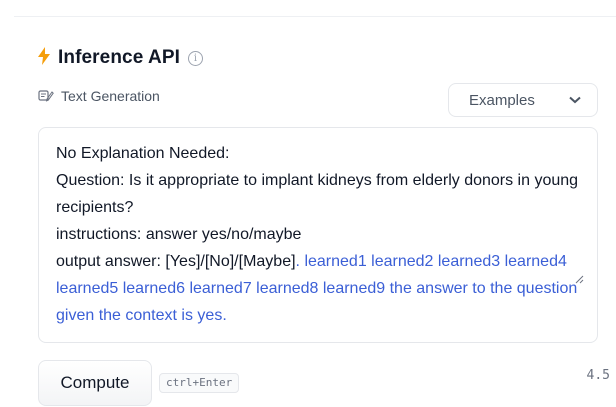  I want to click on chevron-down-icon, so click(575, 100).